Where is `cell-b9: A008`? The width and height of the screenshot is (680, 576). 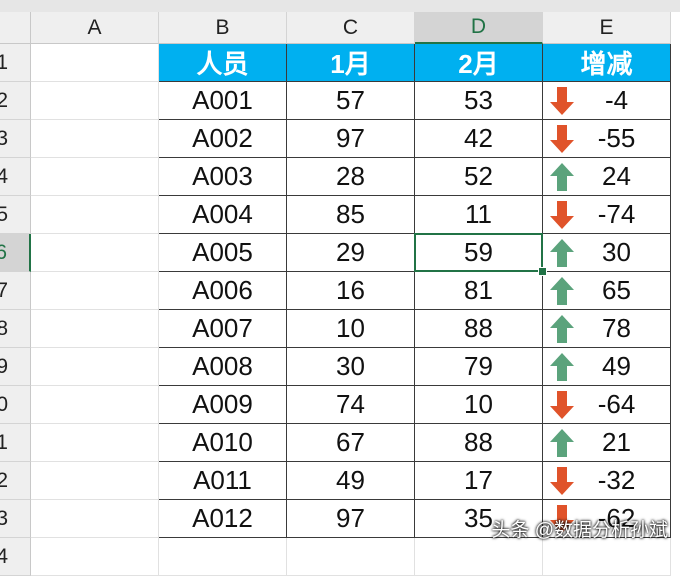 cell-b9: A008 is located at coordinates (223, 367).